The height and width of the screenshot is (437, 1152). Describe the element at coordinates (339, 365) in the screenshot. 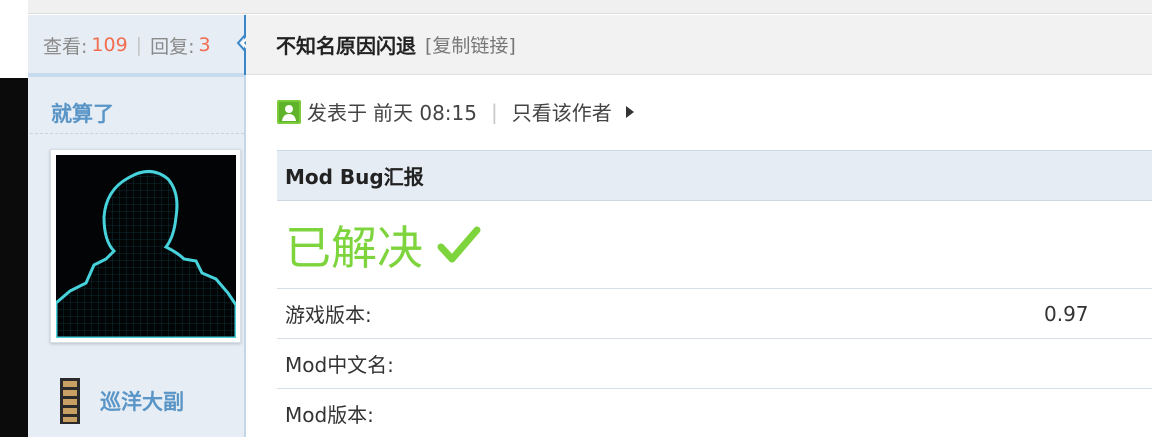

I see `mod-chinese-name-label: Mod中文名:` at that location.